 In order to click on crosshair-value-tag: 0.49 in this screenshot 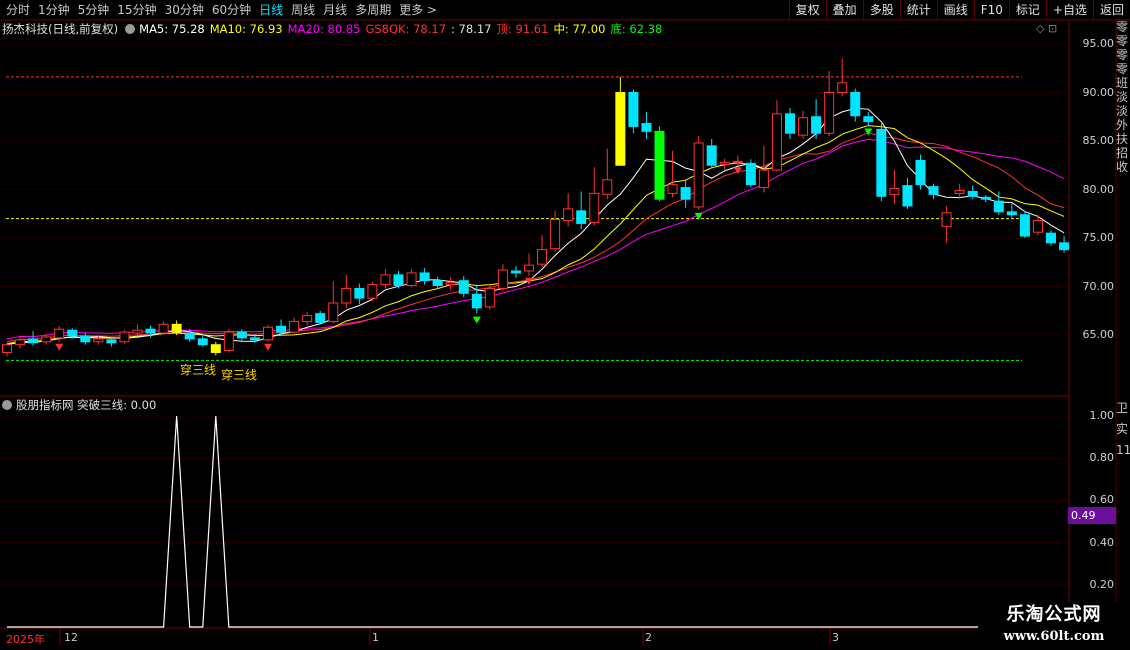, I will do `click(1092, 515)`.